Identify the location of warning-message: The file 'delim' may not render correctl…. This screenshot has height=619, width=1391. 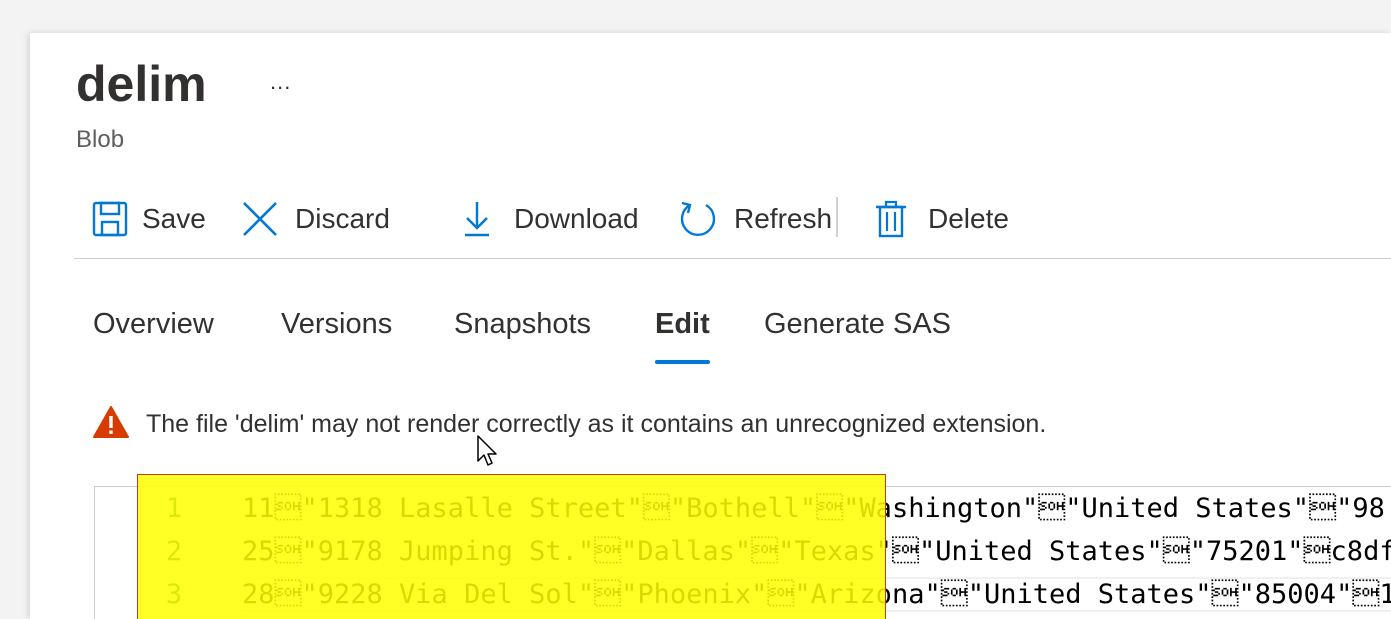
(569, 424).